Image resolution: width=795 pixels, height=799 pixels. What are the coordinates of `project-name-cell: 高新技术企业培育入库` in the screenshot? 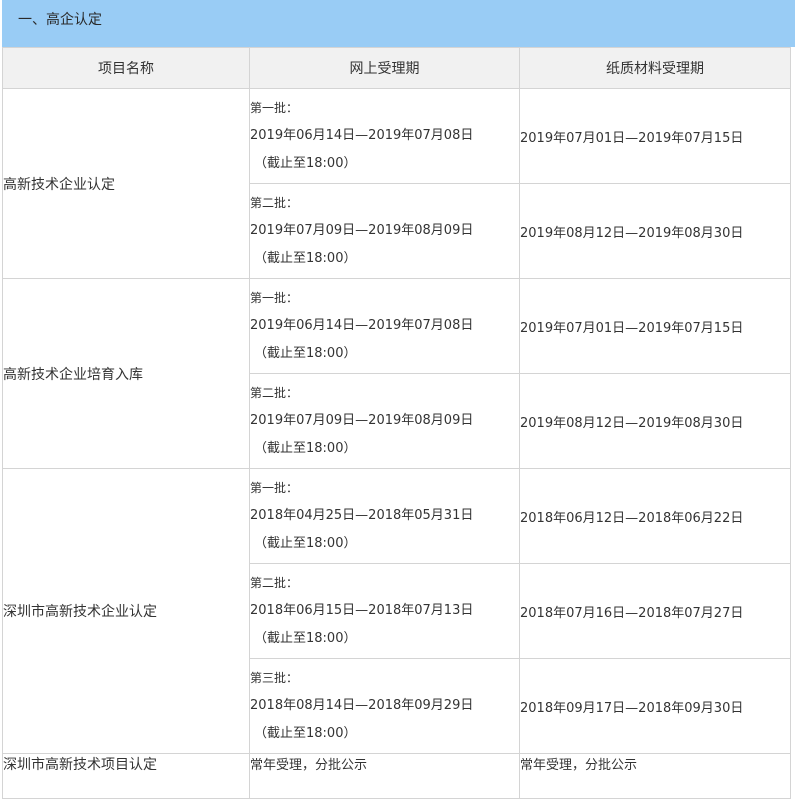 It's located at (126, 373).